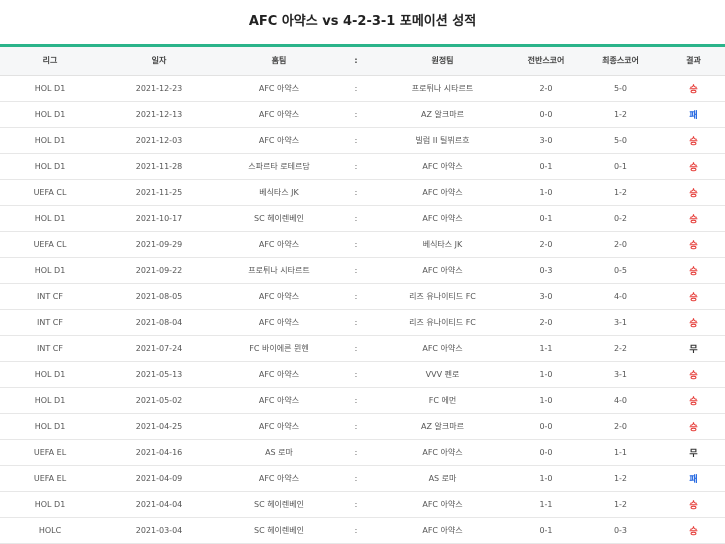 Image resolution: width=725 pixels, height=544 pixels. What do you see at coordinates (442, 88) in the screenshot?
I see `away-team-cell: 프로튀나 시타르트` at bounding box center [442, 88].